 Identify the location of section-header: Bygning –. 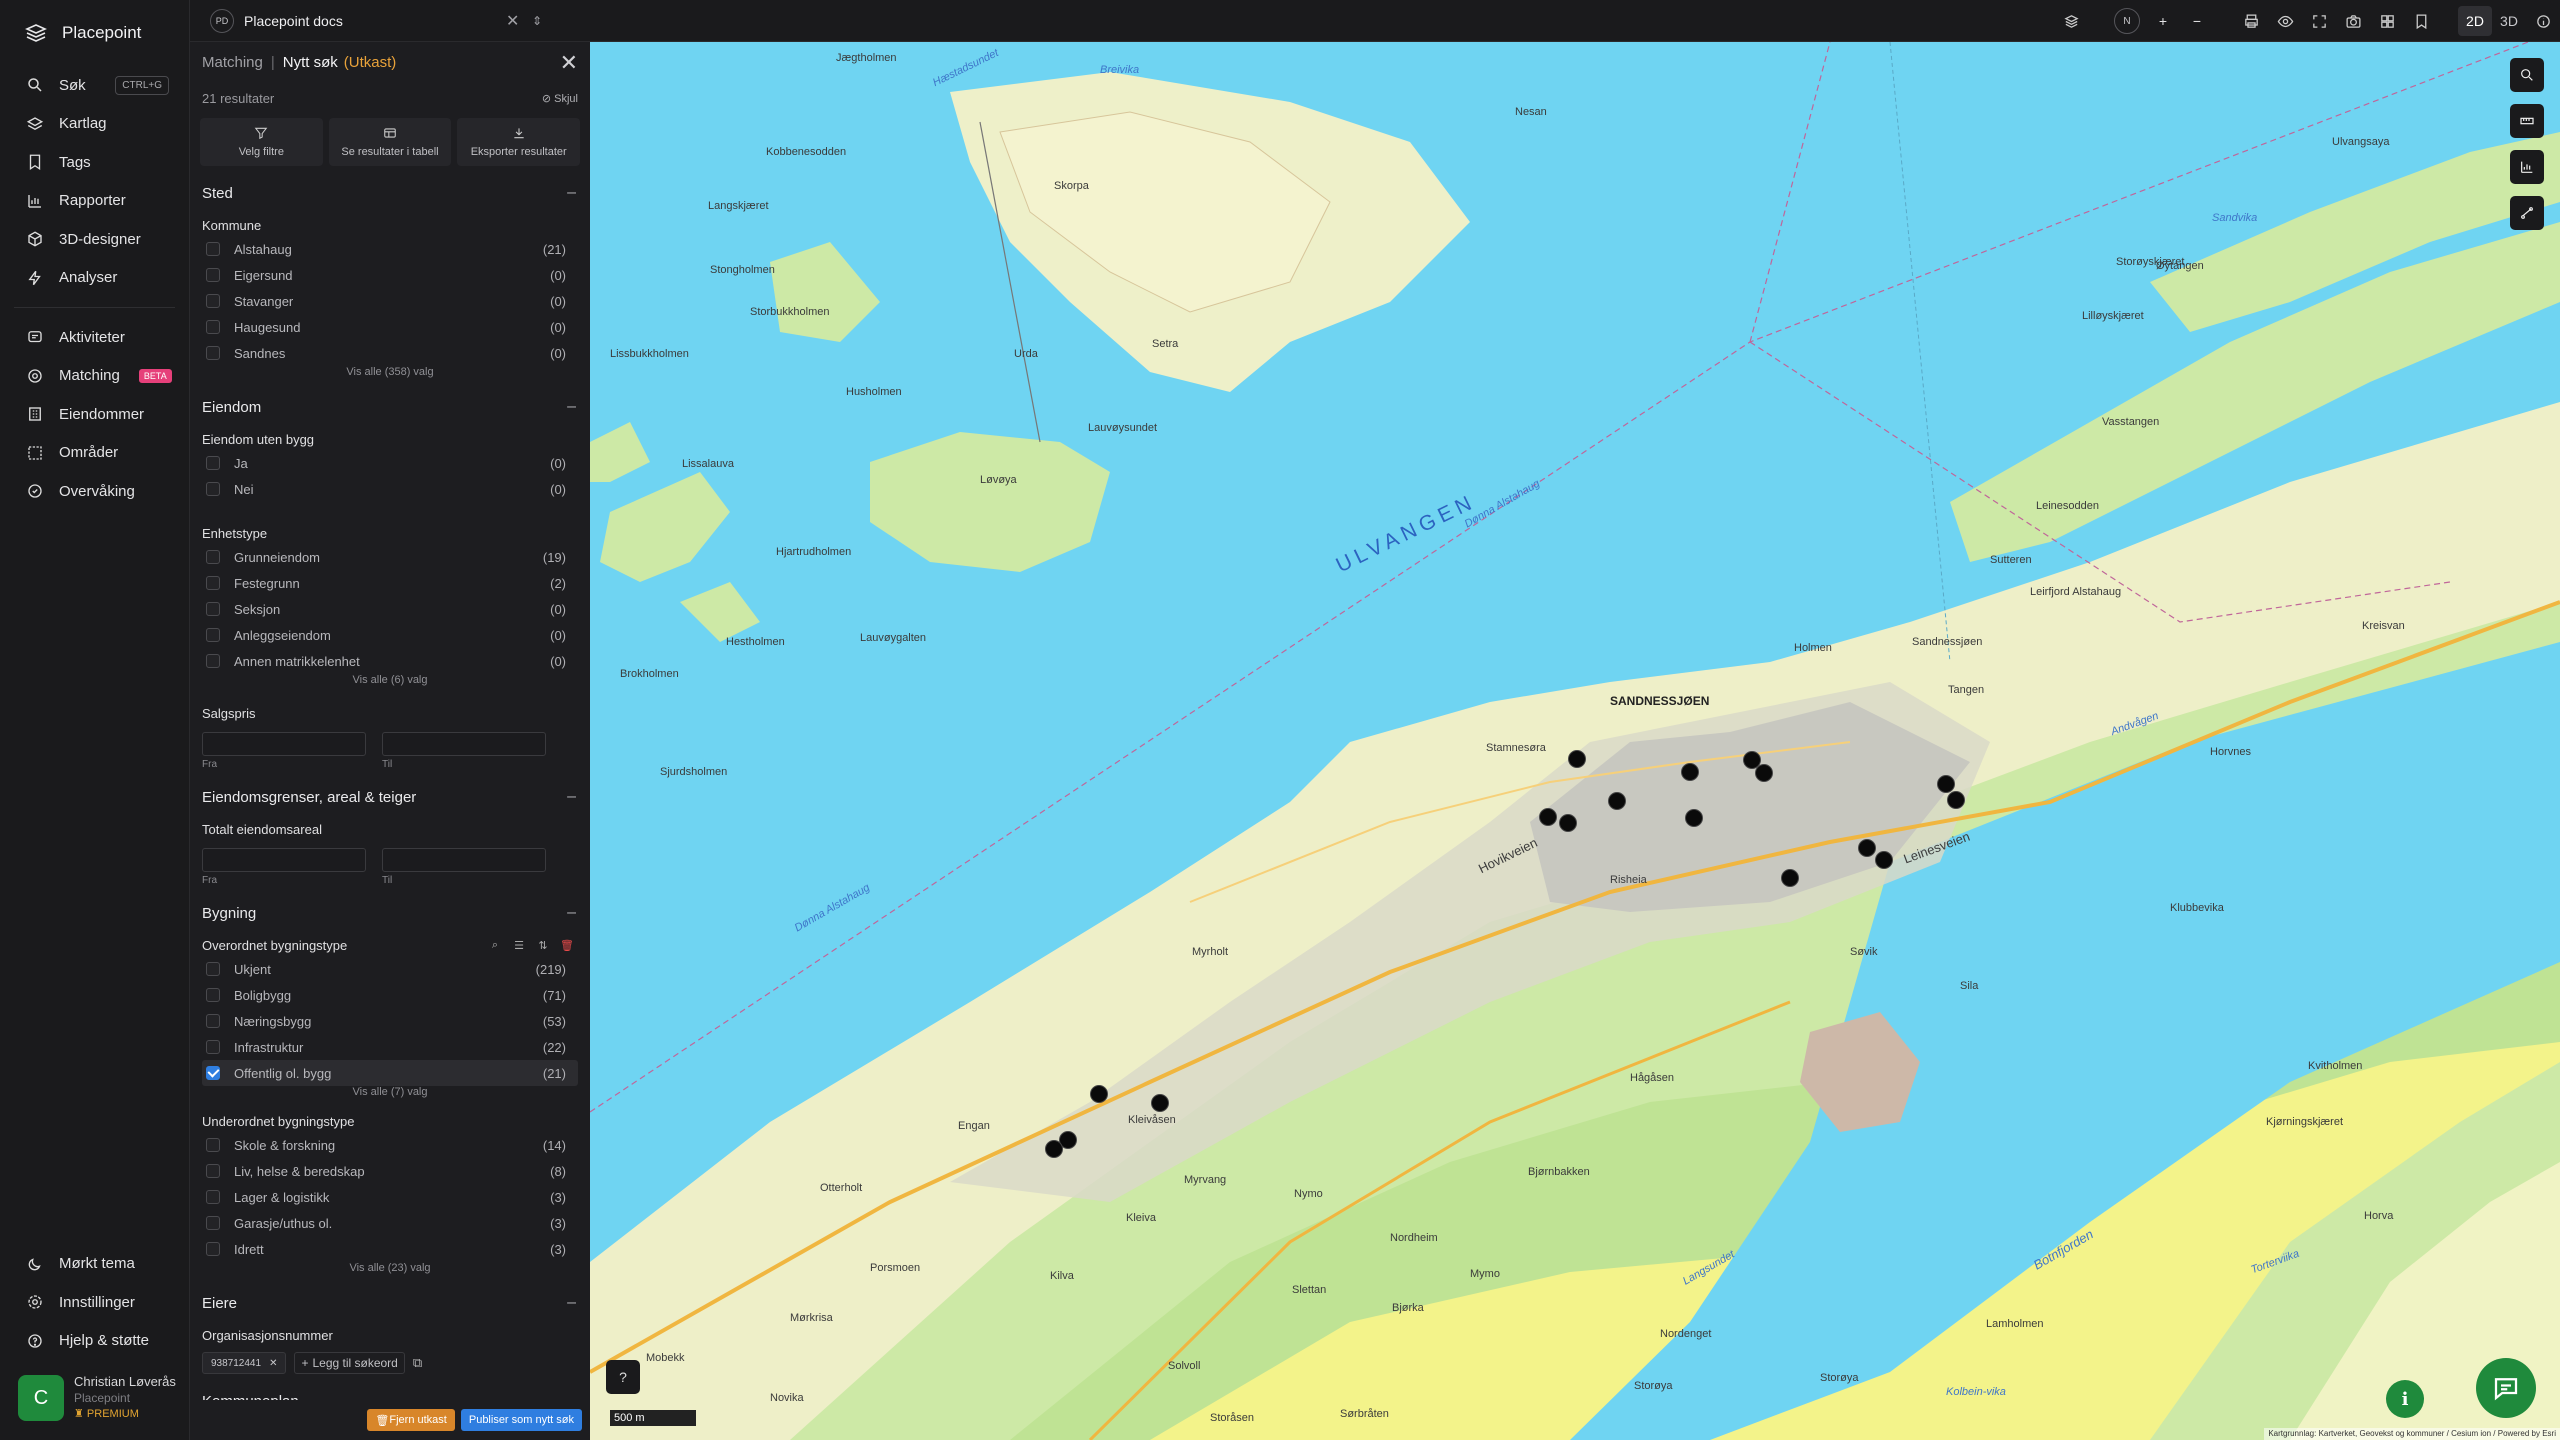
(390, 913).